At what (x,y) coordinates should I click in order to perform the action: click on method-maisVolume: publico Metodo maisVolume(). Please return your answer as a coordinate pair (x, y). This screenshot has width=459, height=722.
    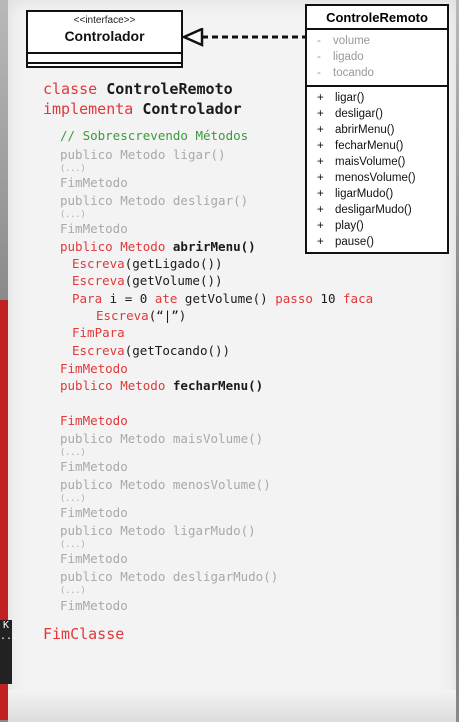
    Looking at the image, I should click on (162, 438).